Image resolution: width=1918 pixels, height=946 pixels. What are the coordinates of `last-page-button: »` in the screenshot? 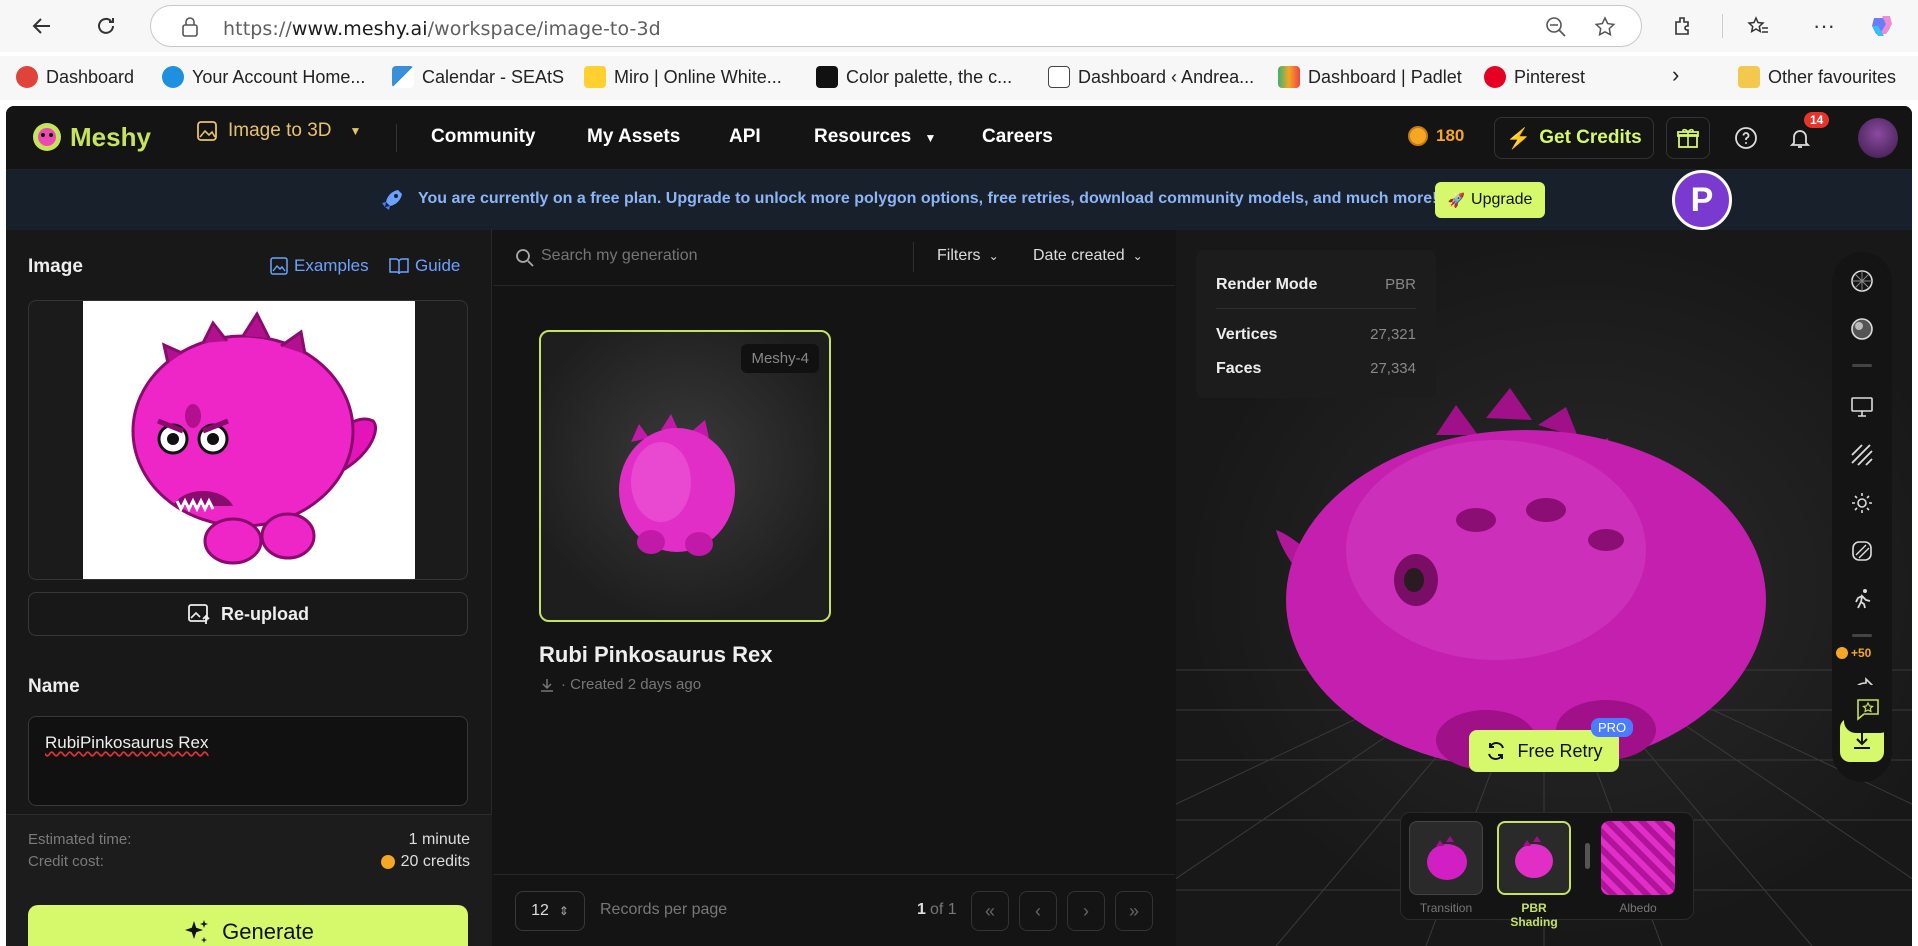 It's located at (1134, 911).